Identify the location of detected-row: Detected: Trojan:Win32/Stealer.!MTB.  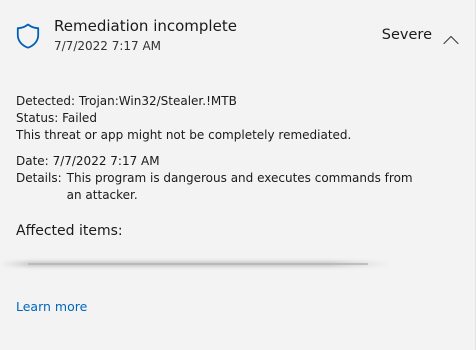
(241, 101).